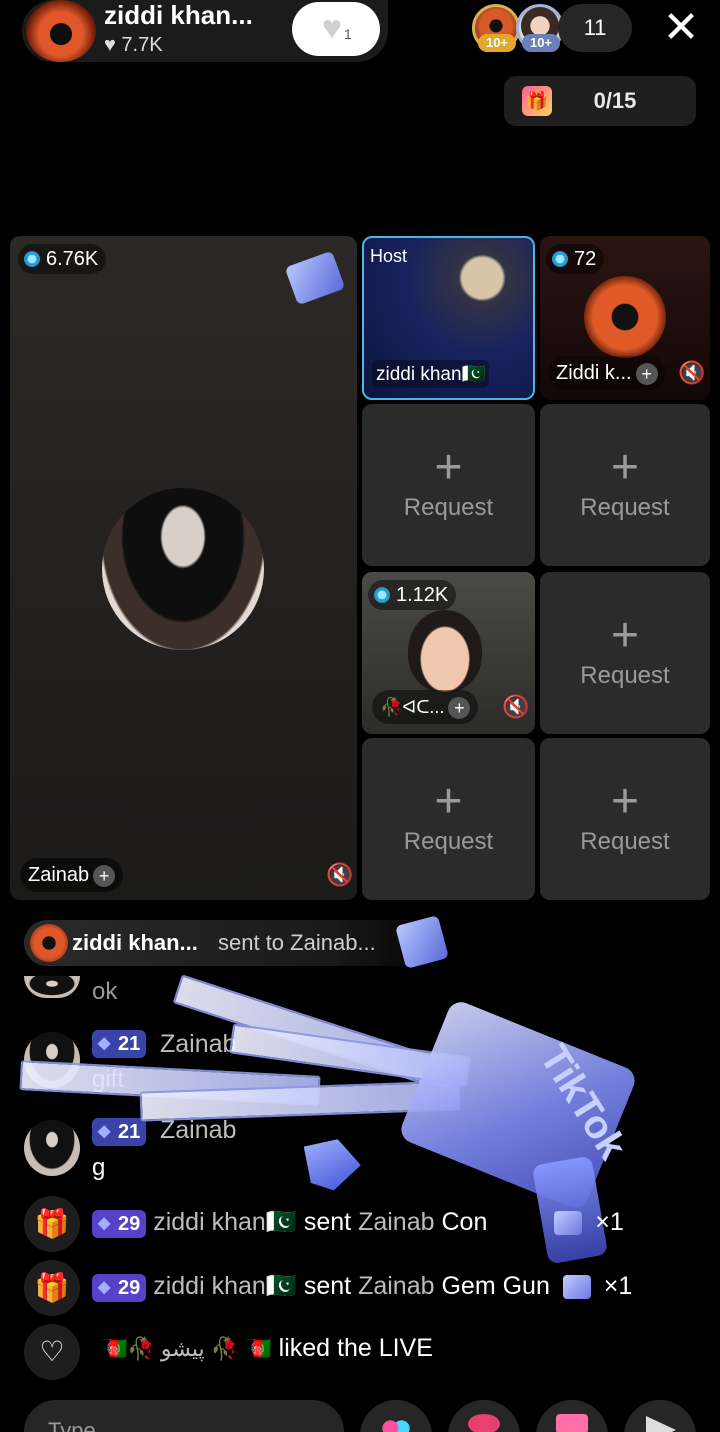 The image size is (720, 1432). Describe the element at coordinates (396, 1416) in the screenshot. I see `multi-guest-icon` at that location.